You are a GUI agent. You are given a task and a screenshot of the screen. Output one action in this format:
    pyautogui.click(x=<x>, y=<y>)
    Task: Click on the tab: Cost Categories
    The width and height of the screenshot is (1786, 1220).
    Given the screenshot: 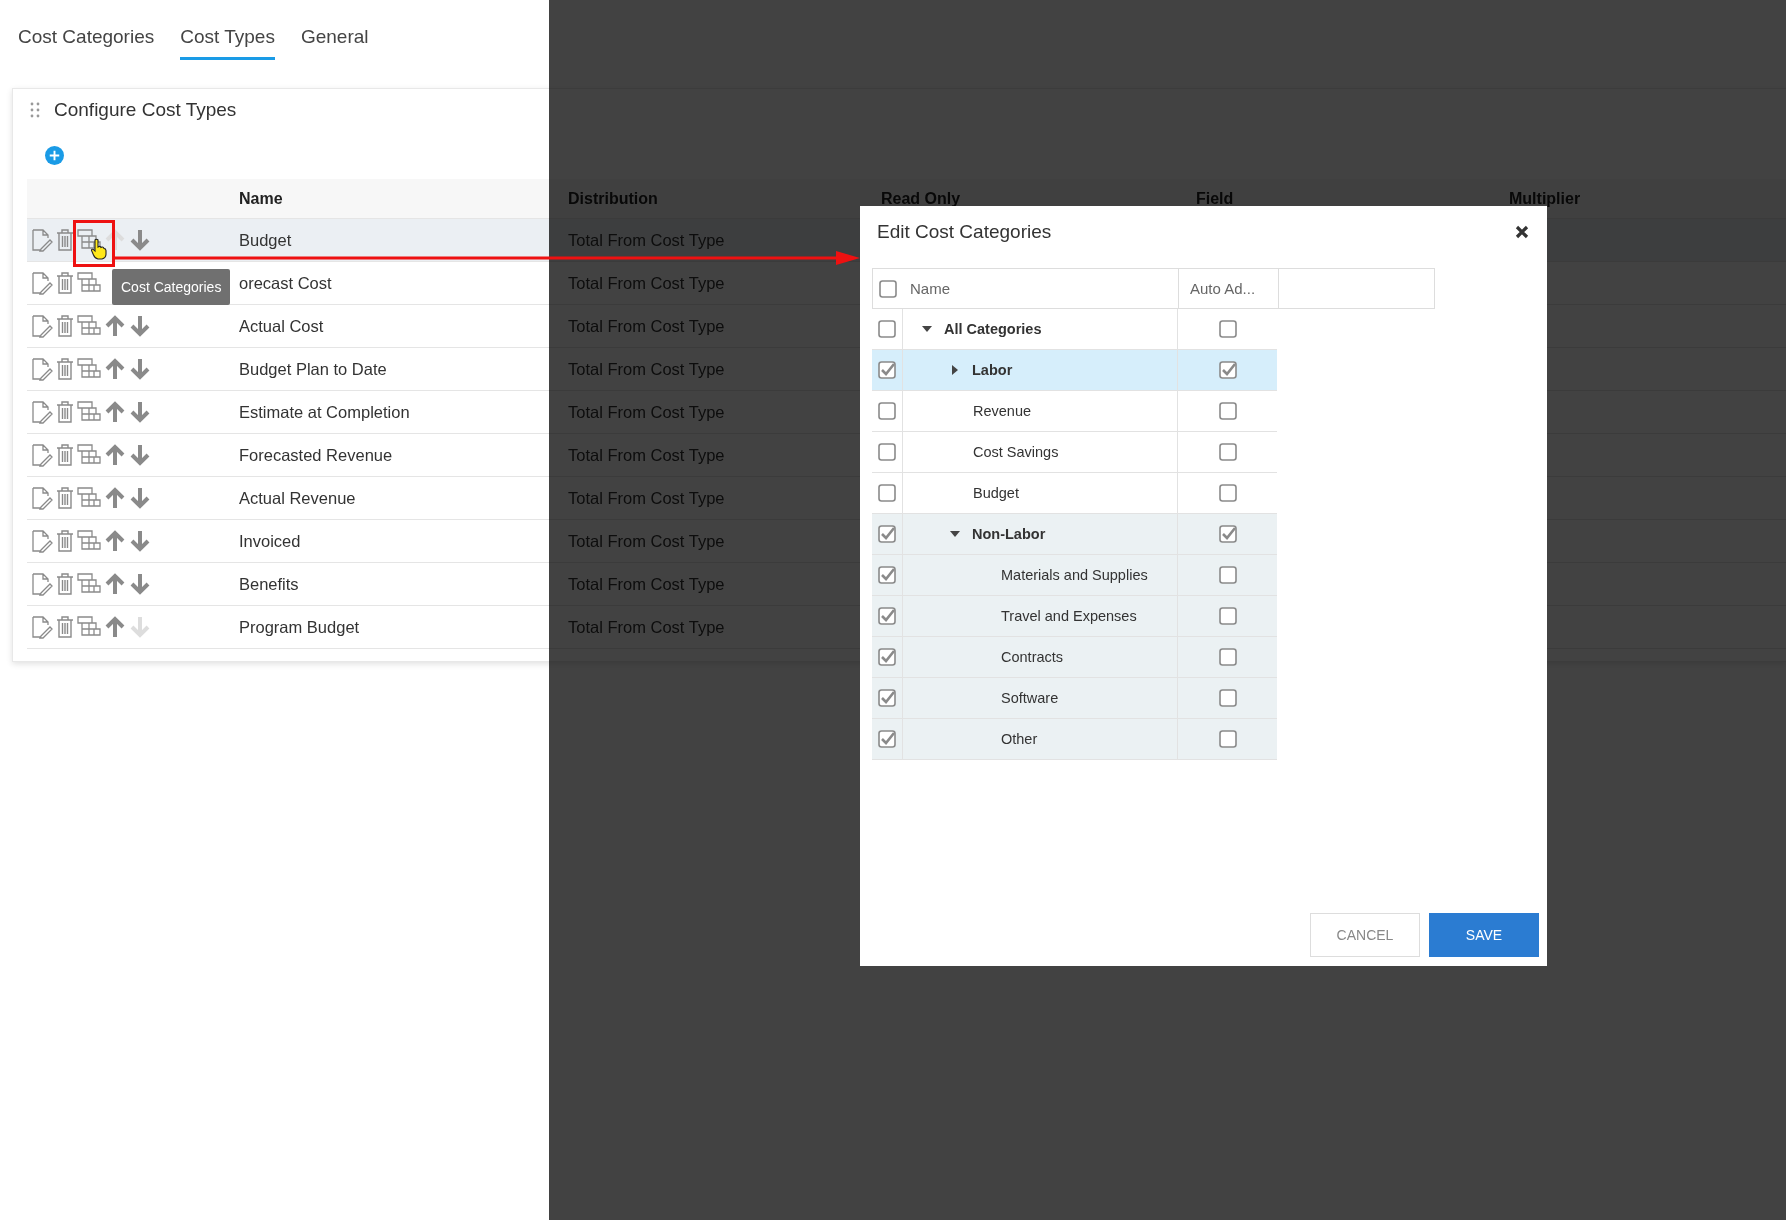 What is the action you would take?
    pyautogui.click(x=86, y=43)
    